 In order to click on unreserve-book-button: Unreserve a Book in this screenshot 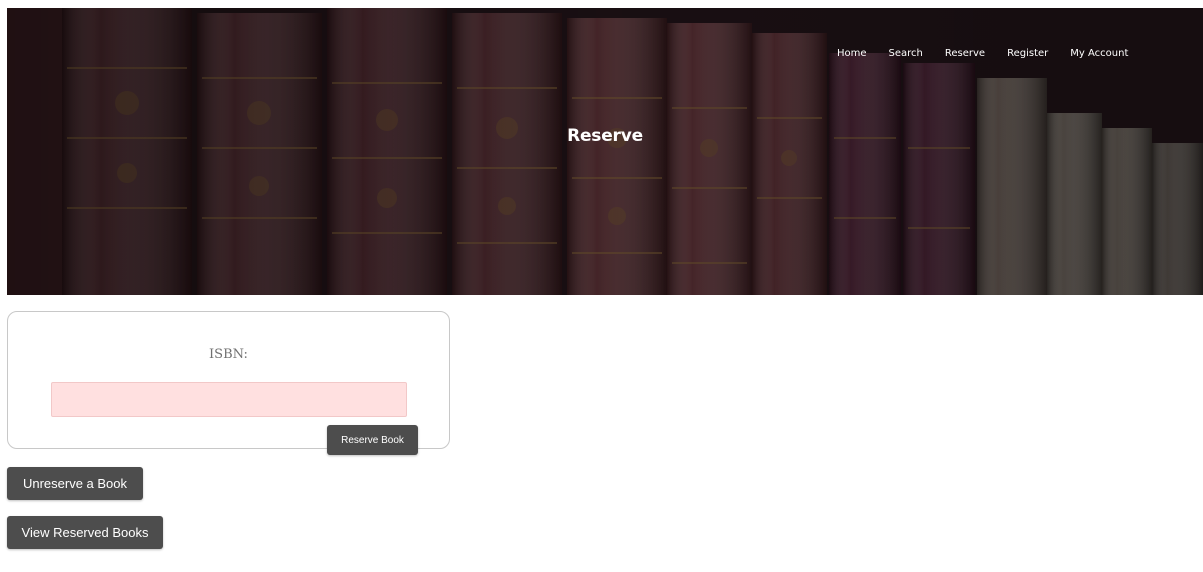, I will do `click(75, 483)`.